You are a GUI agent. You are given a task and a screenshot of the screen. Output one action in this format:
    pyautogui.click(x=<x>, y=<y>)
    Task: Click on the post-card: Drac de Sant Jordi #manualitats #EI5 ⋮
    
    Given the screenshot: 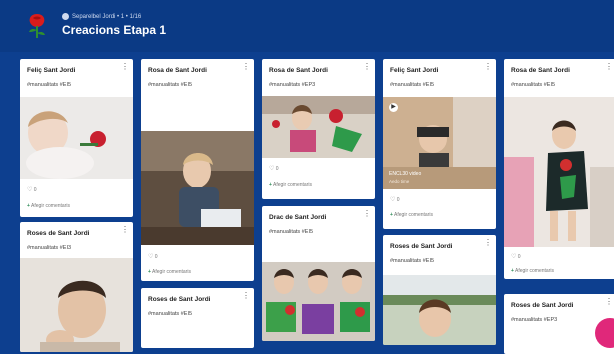 What is the action you would take?
    pyautogui.click(x=318, y=273)
    